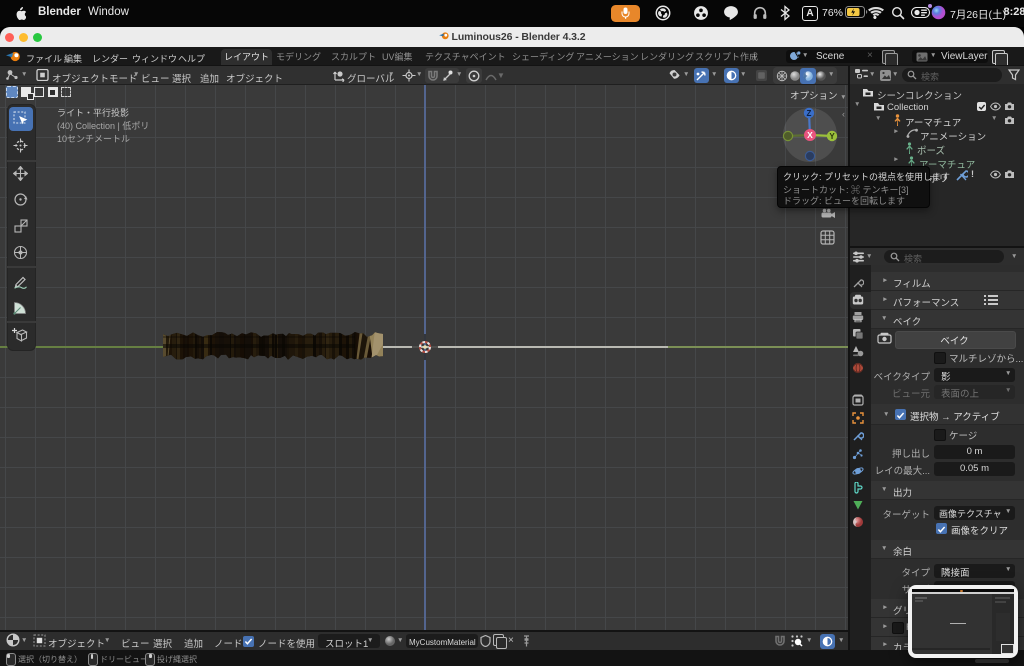 This screenshot has height=666, width=1024. What do you see at coordinates (809, 113) in the screenshot?
I see `svg-text: Z` at bounding box center [809, 113].